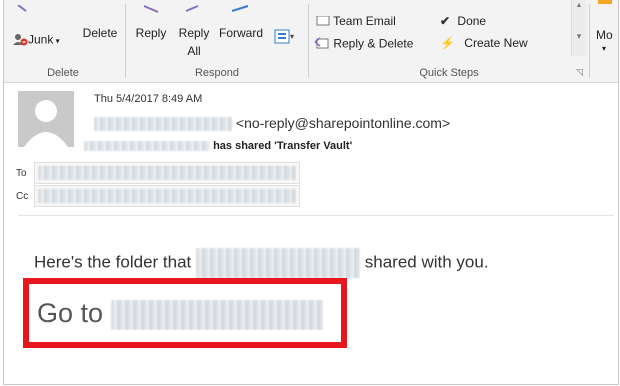 The width and height of the screenshot is (620, 386). What do you see at coordinates (323, 22) in the screenshot?
I see `team-email-icon` at bounding box center [323, 22].